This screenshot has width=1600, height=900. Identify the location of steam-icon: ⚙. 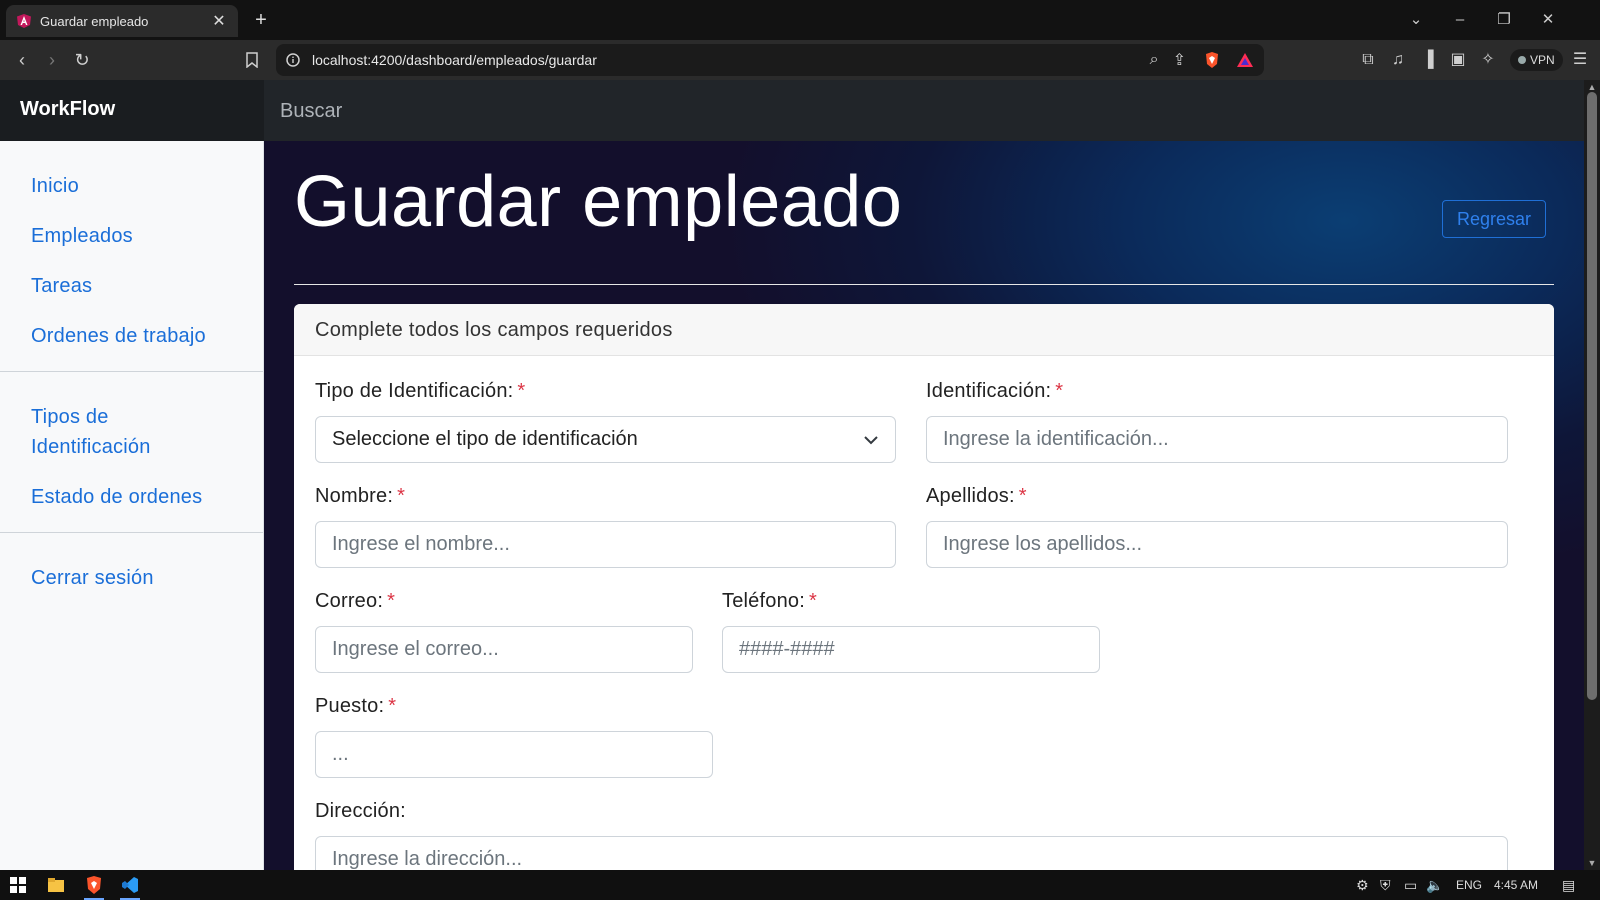
(1362, 885).